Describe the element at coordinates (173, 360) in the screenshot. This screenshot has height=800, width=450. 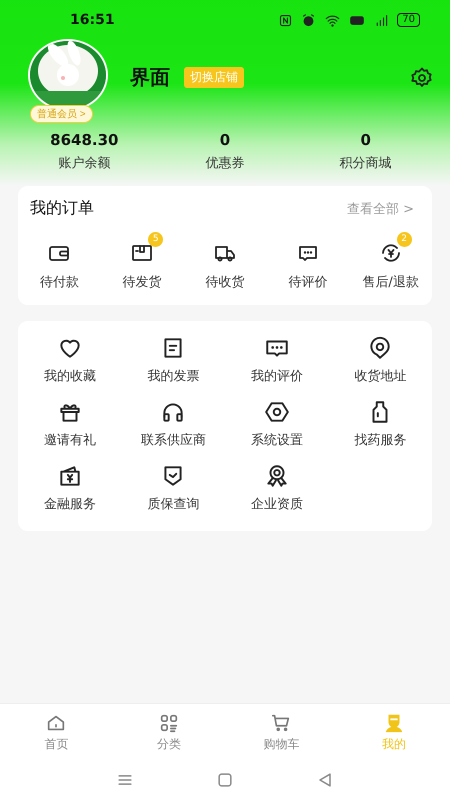
I see `service-item: 我的发票` at that location.